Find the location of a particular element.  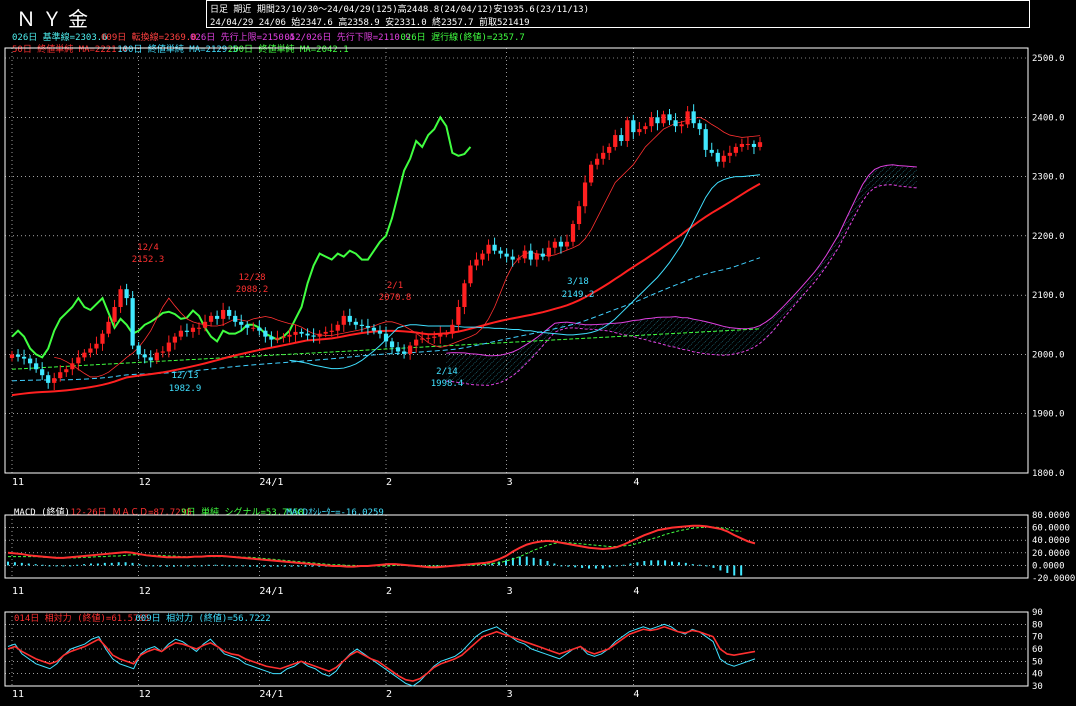

macd-y-tick-0: 80.0000 is located at coordinates (1051, 516).